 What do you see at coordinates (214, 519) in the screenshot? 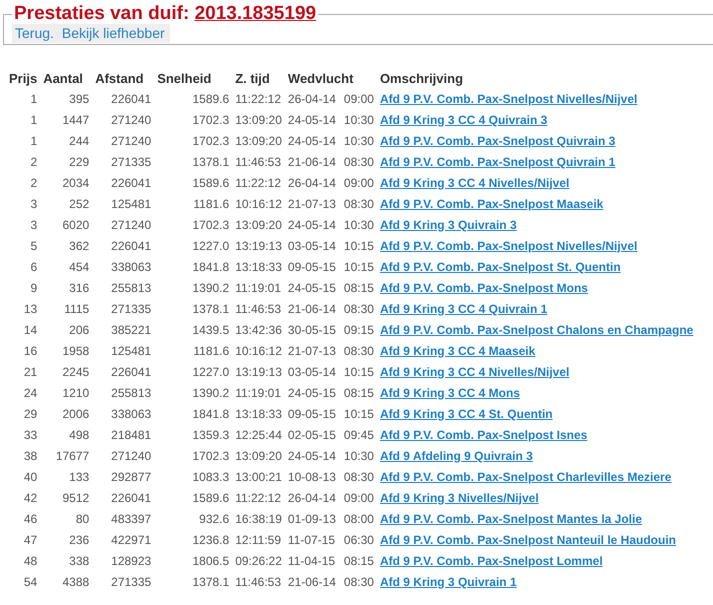
I see `table-cell: 932.6` at bounding box center [214, 519].